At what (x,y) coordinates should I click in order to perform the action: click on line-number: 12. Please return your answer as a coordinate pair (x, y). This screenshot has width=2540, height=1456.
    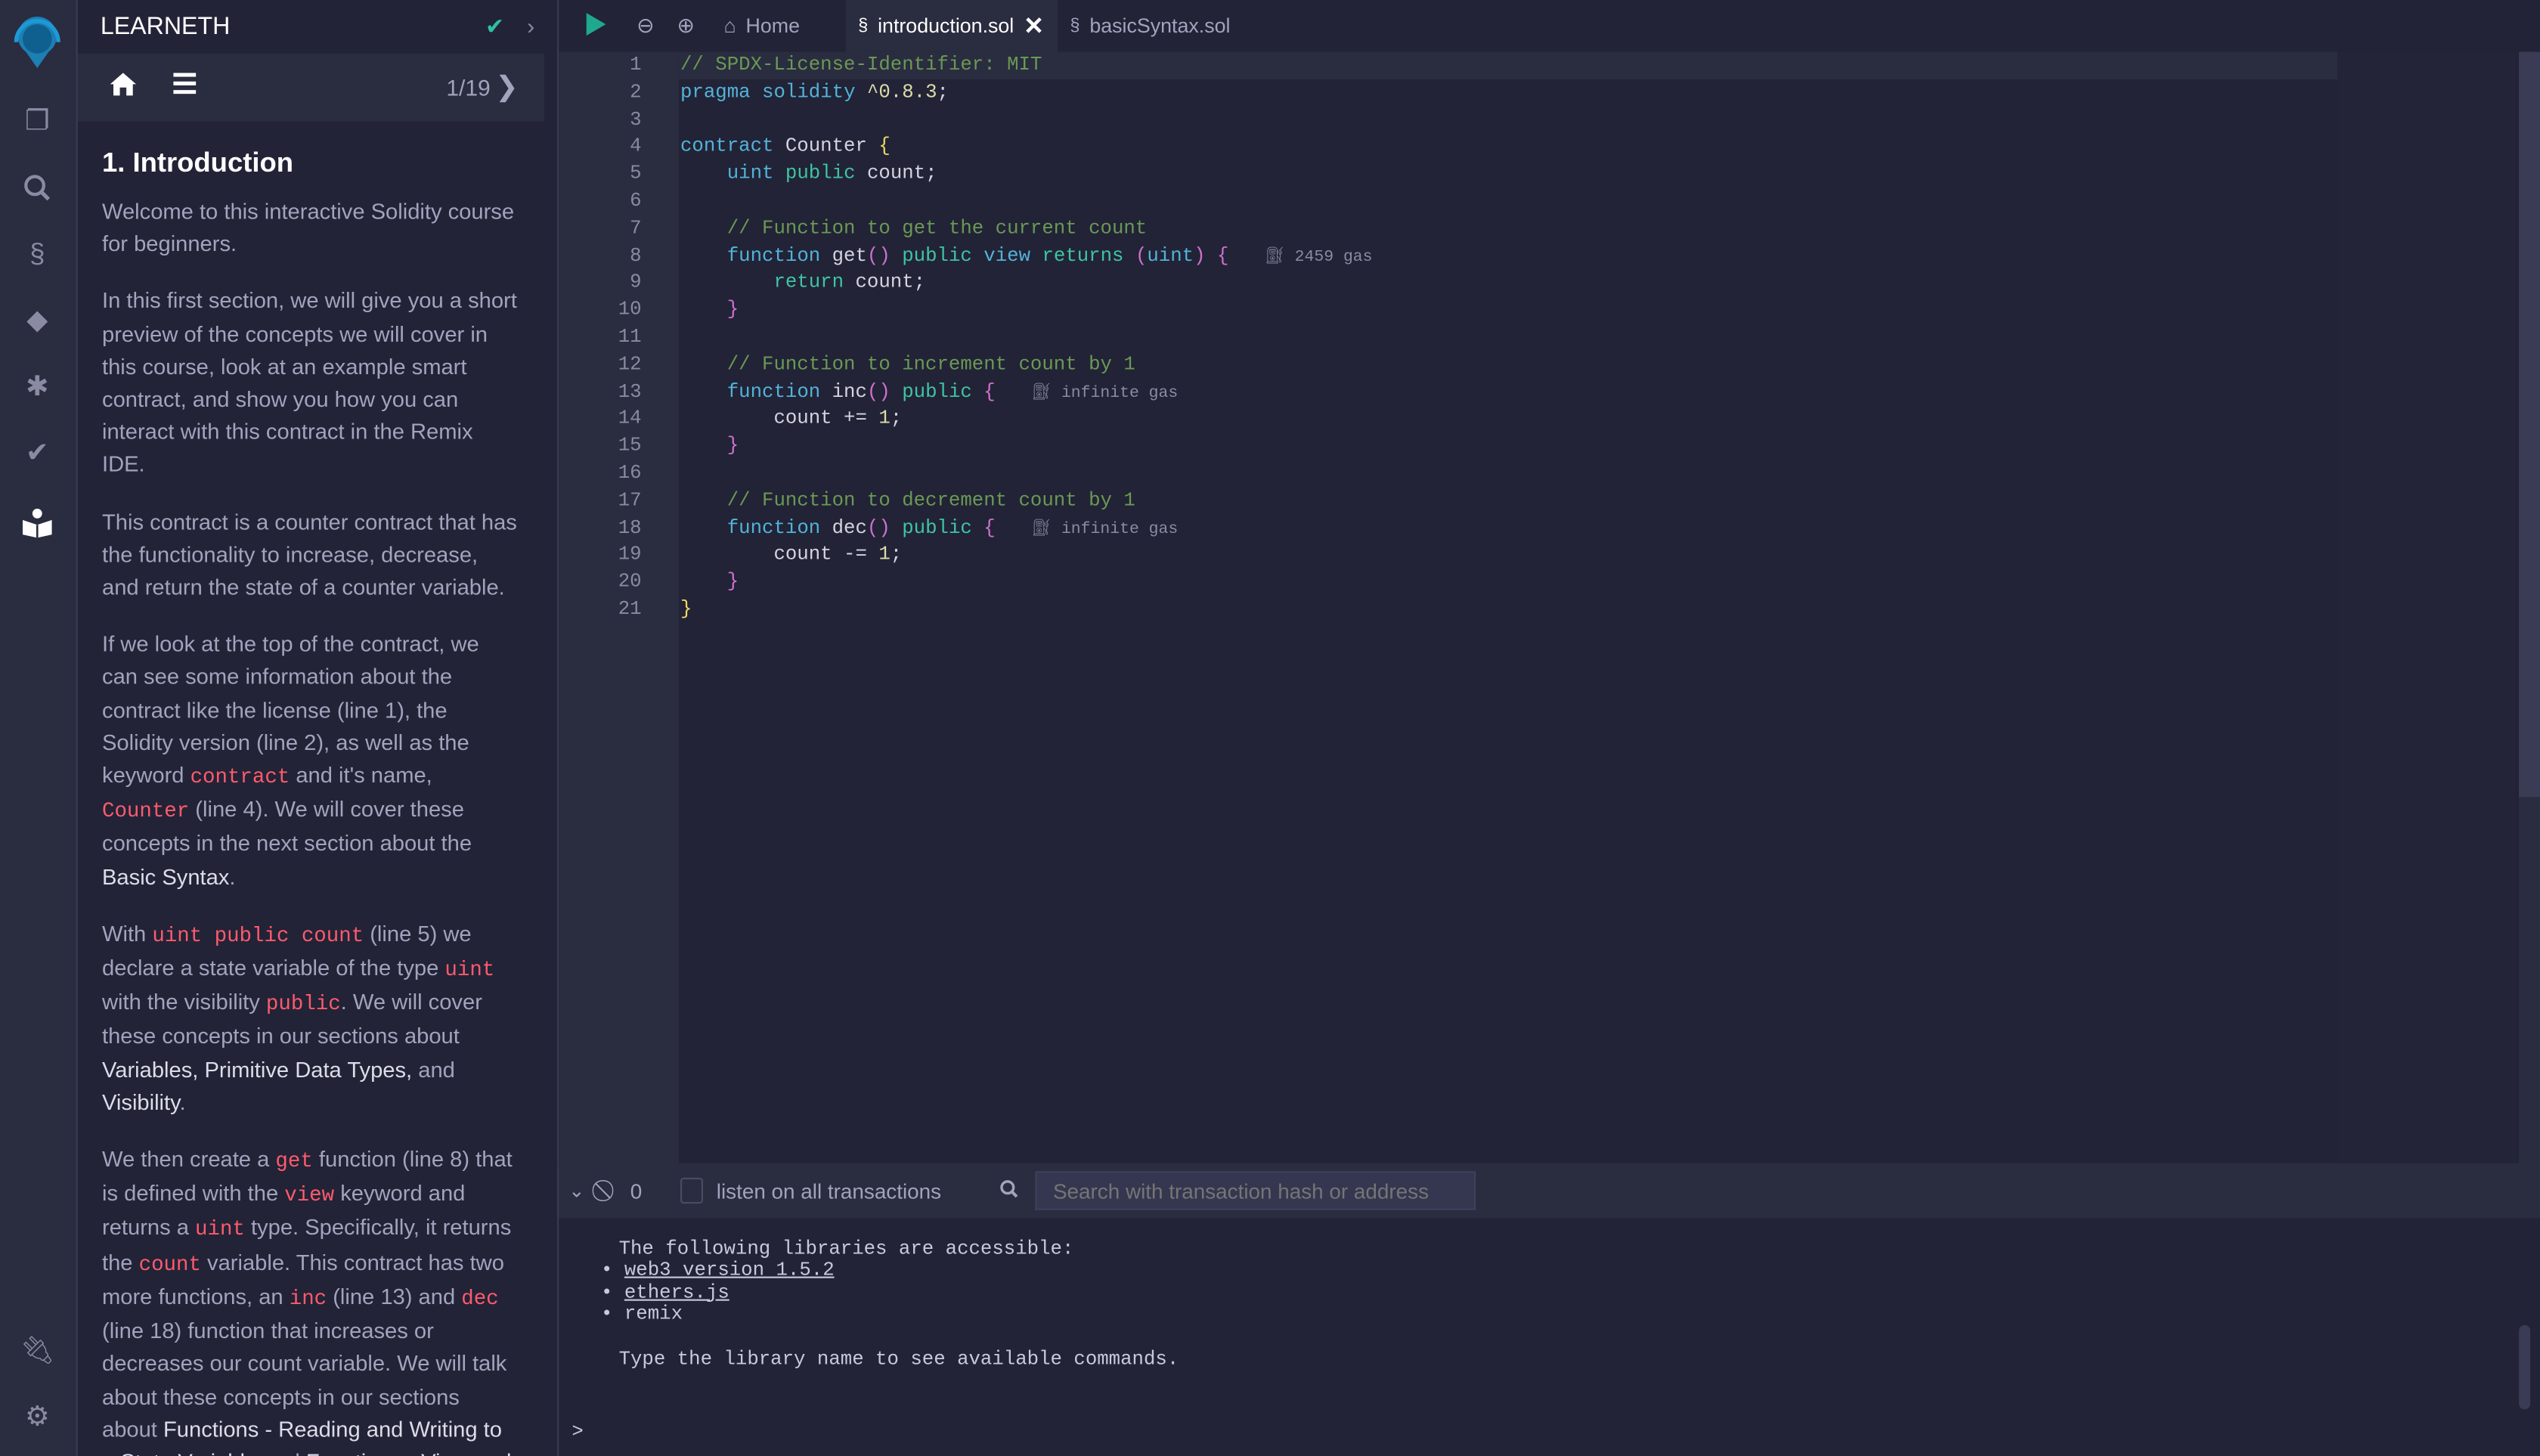
    Looking at the image, I should click on (630, 364).